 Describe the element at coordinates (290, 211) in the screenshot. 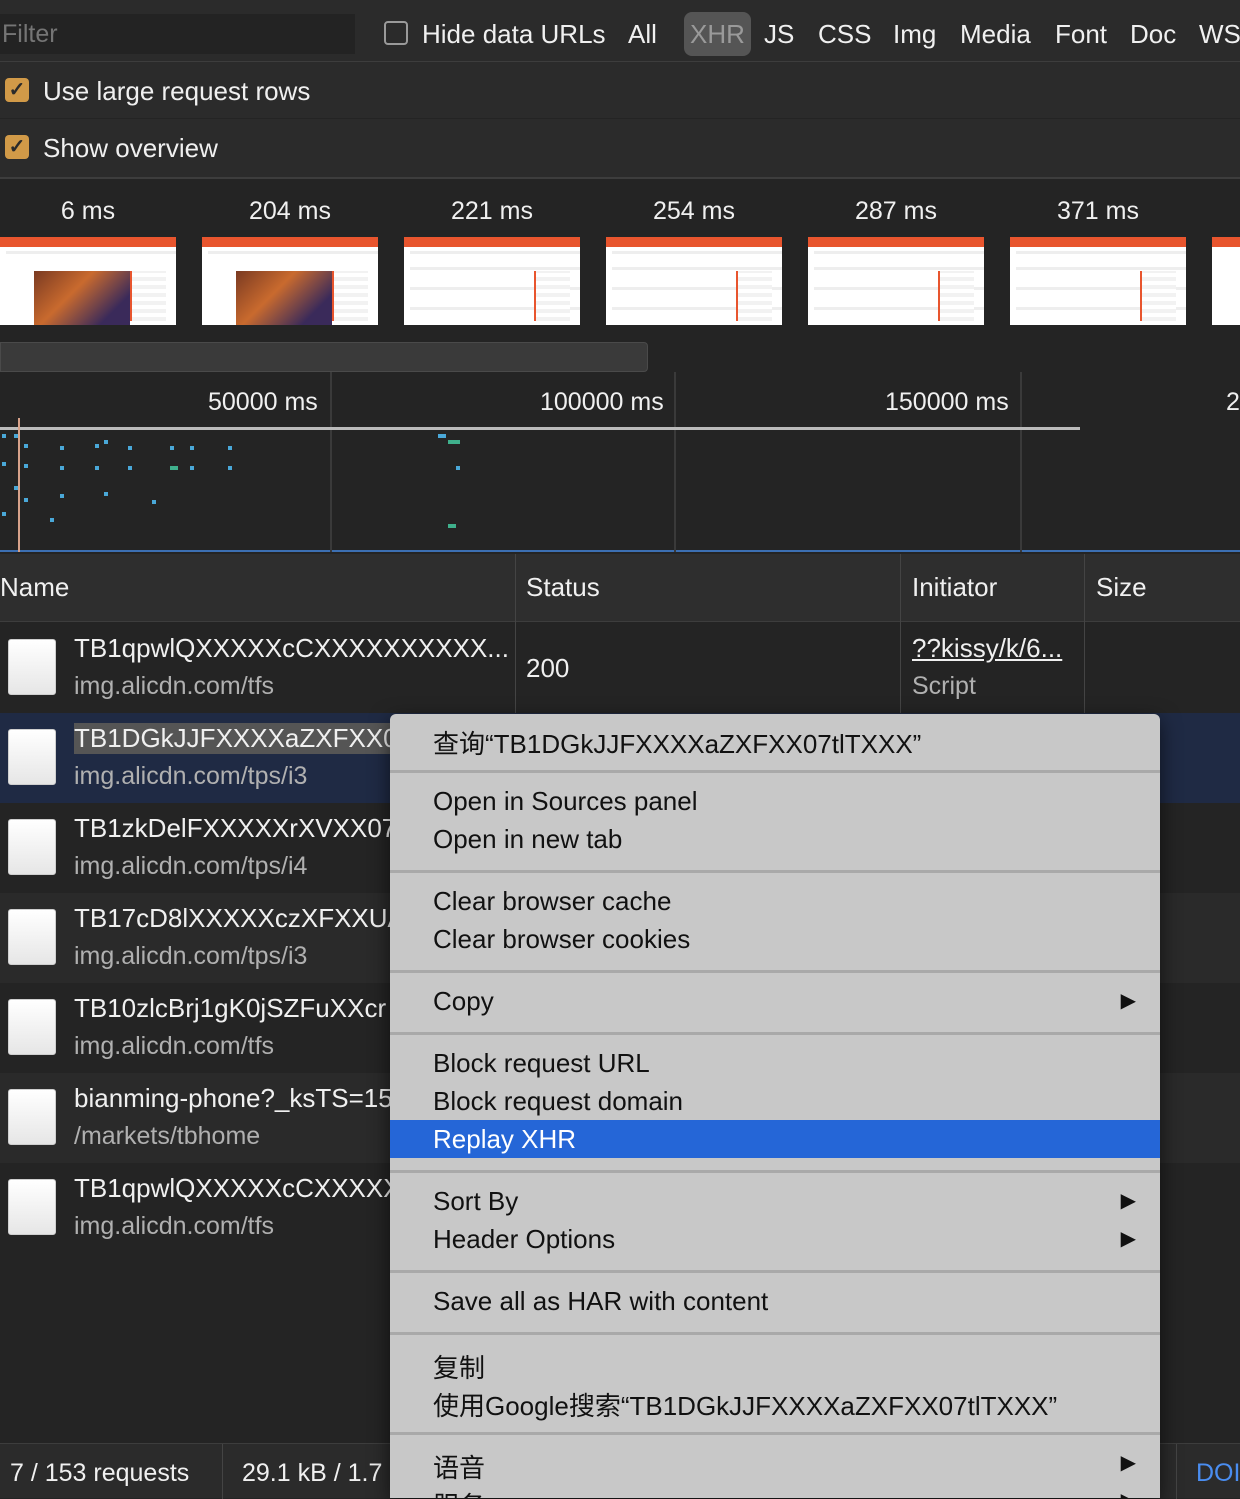

I see `frame-time: 204 ms` at that location.